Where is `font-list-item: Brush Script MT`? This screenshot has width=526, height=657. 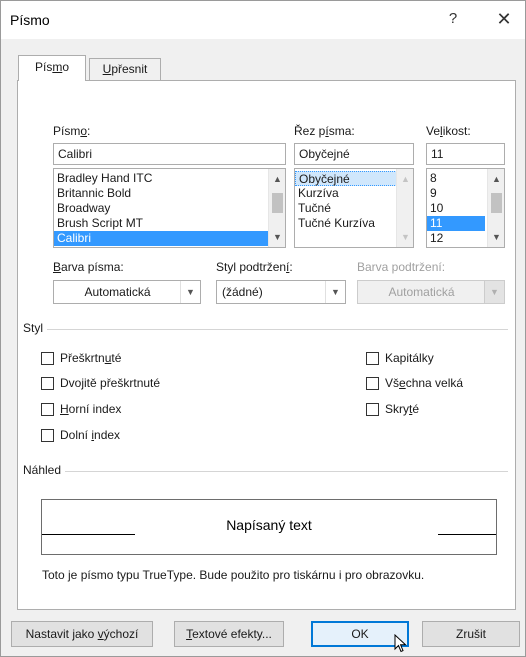 font-list-item: Brush Script MT is located at coordinates (169, 223).